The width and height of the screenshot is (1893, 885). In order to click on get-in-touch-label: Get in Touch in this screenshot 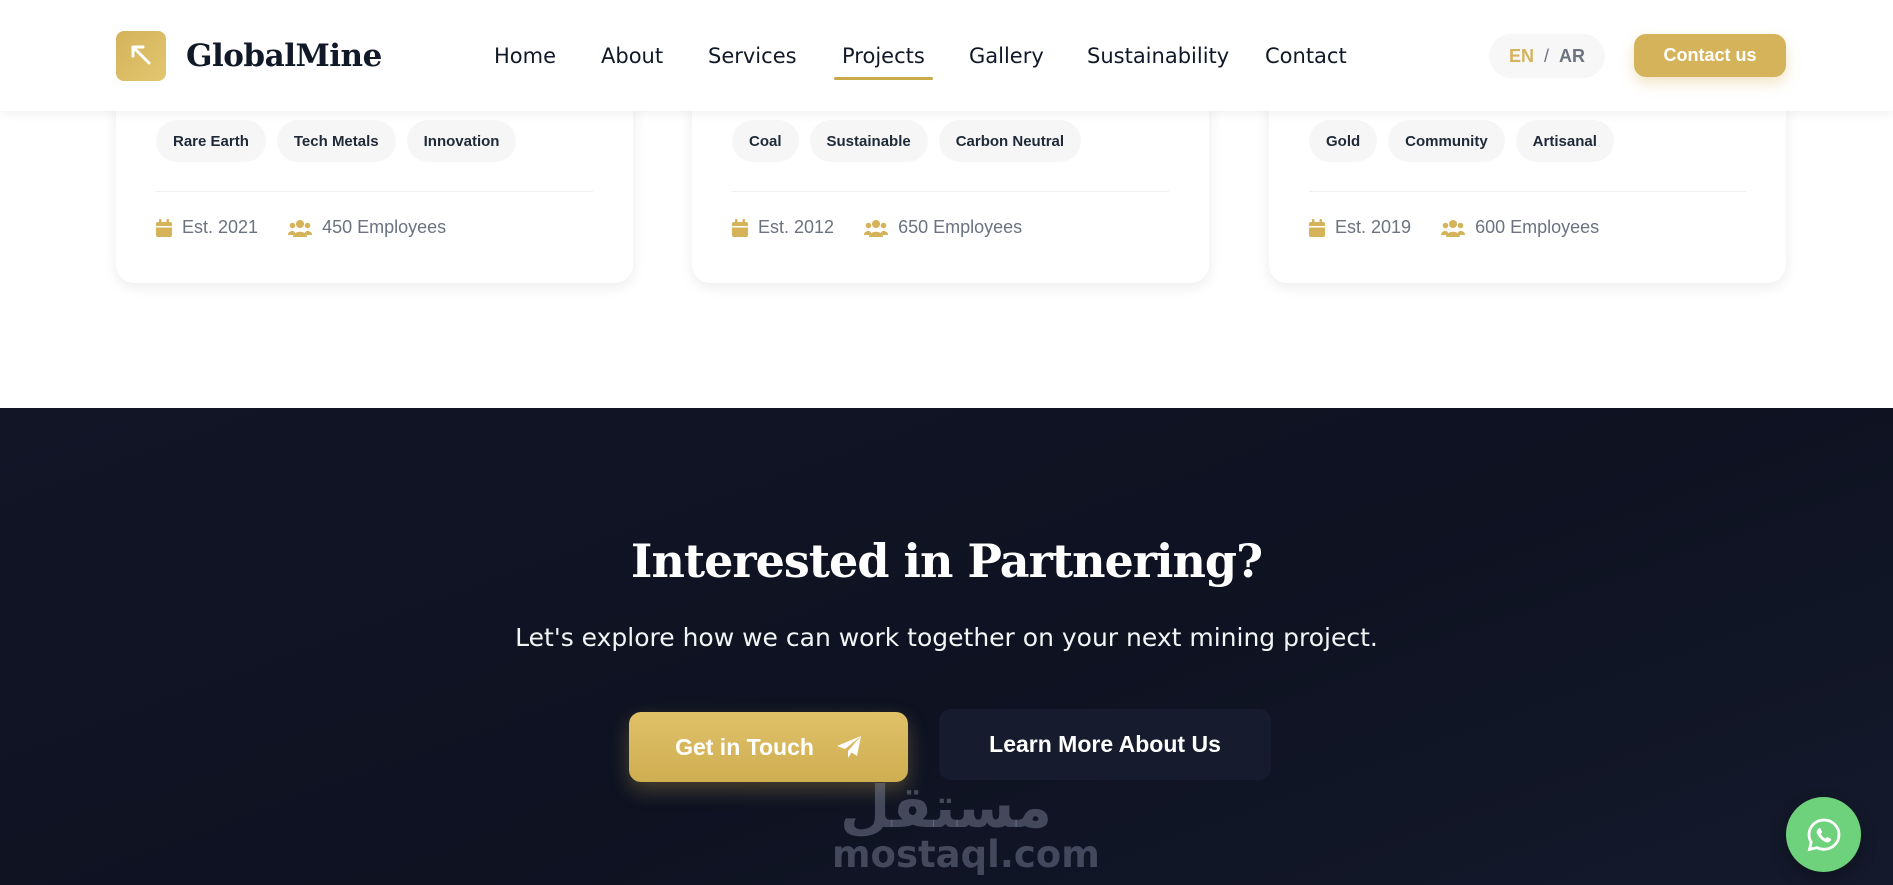, I will do `click(744, 746)`.